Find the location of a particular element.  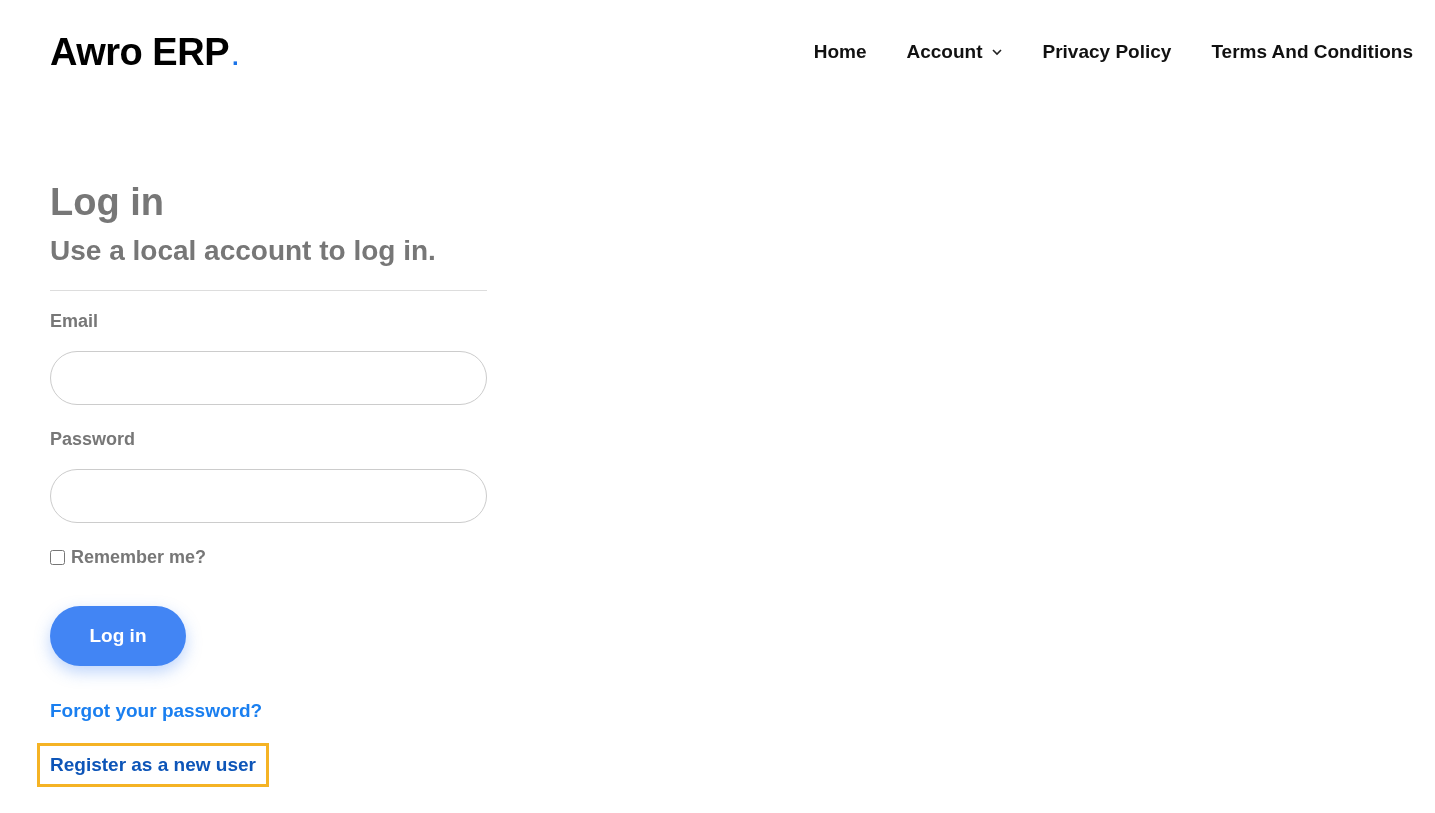

field-label: Password is located at coordinates (93, 439).